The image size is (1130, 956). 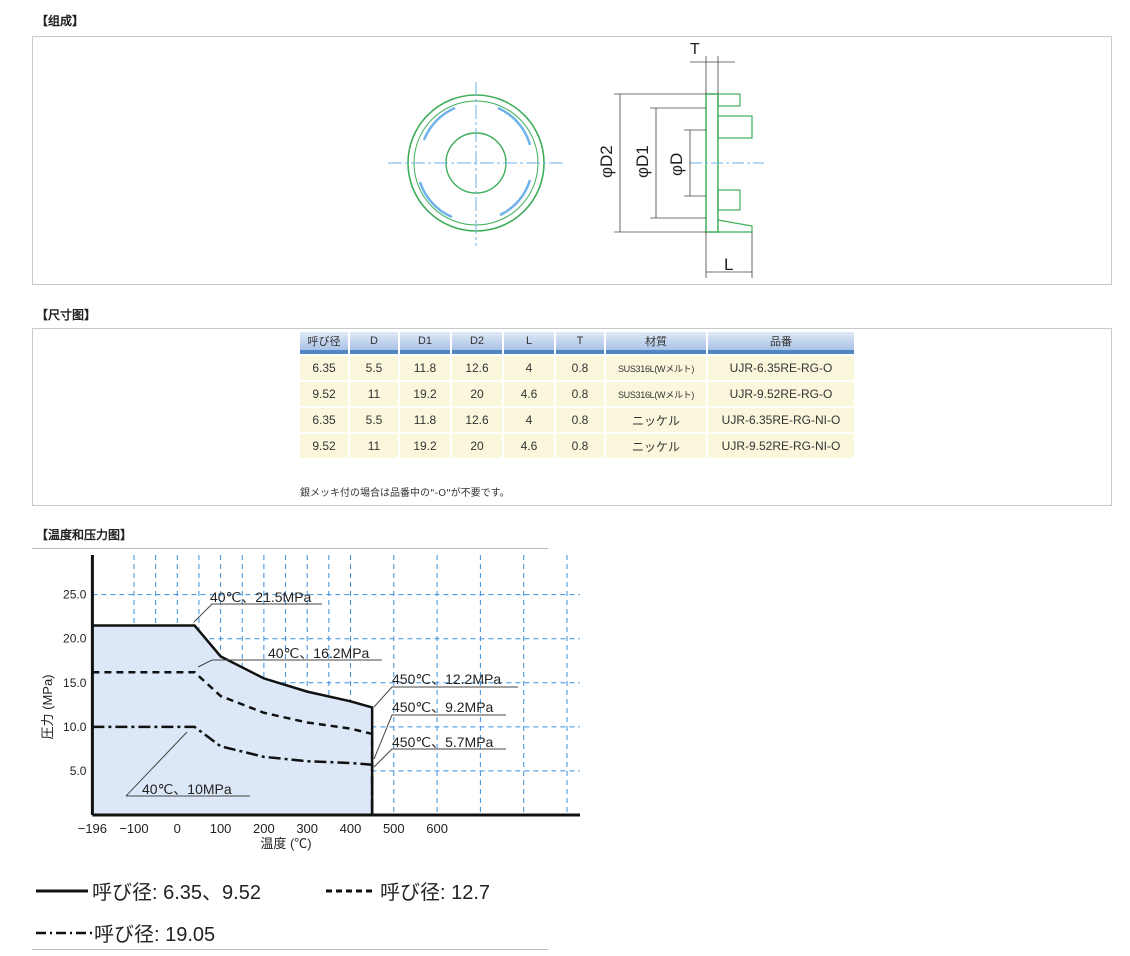 I want to click on silver-plating-note: 銀メッキ付の場合は品番中の"-O"が不要です。, so click(x=405, y=493).